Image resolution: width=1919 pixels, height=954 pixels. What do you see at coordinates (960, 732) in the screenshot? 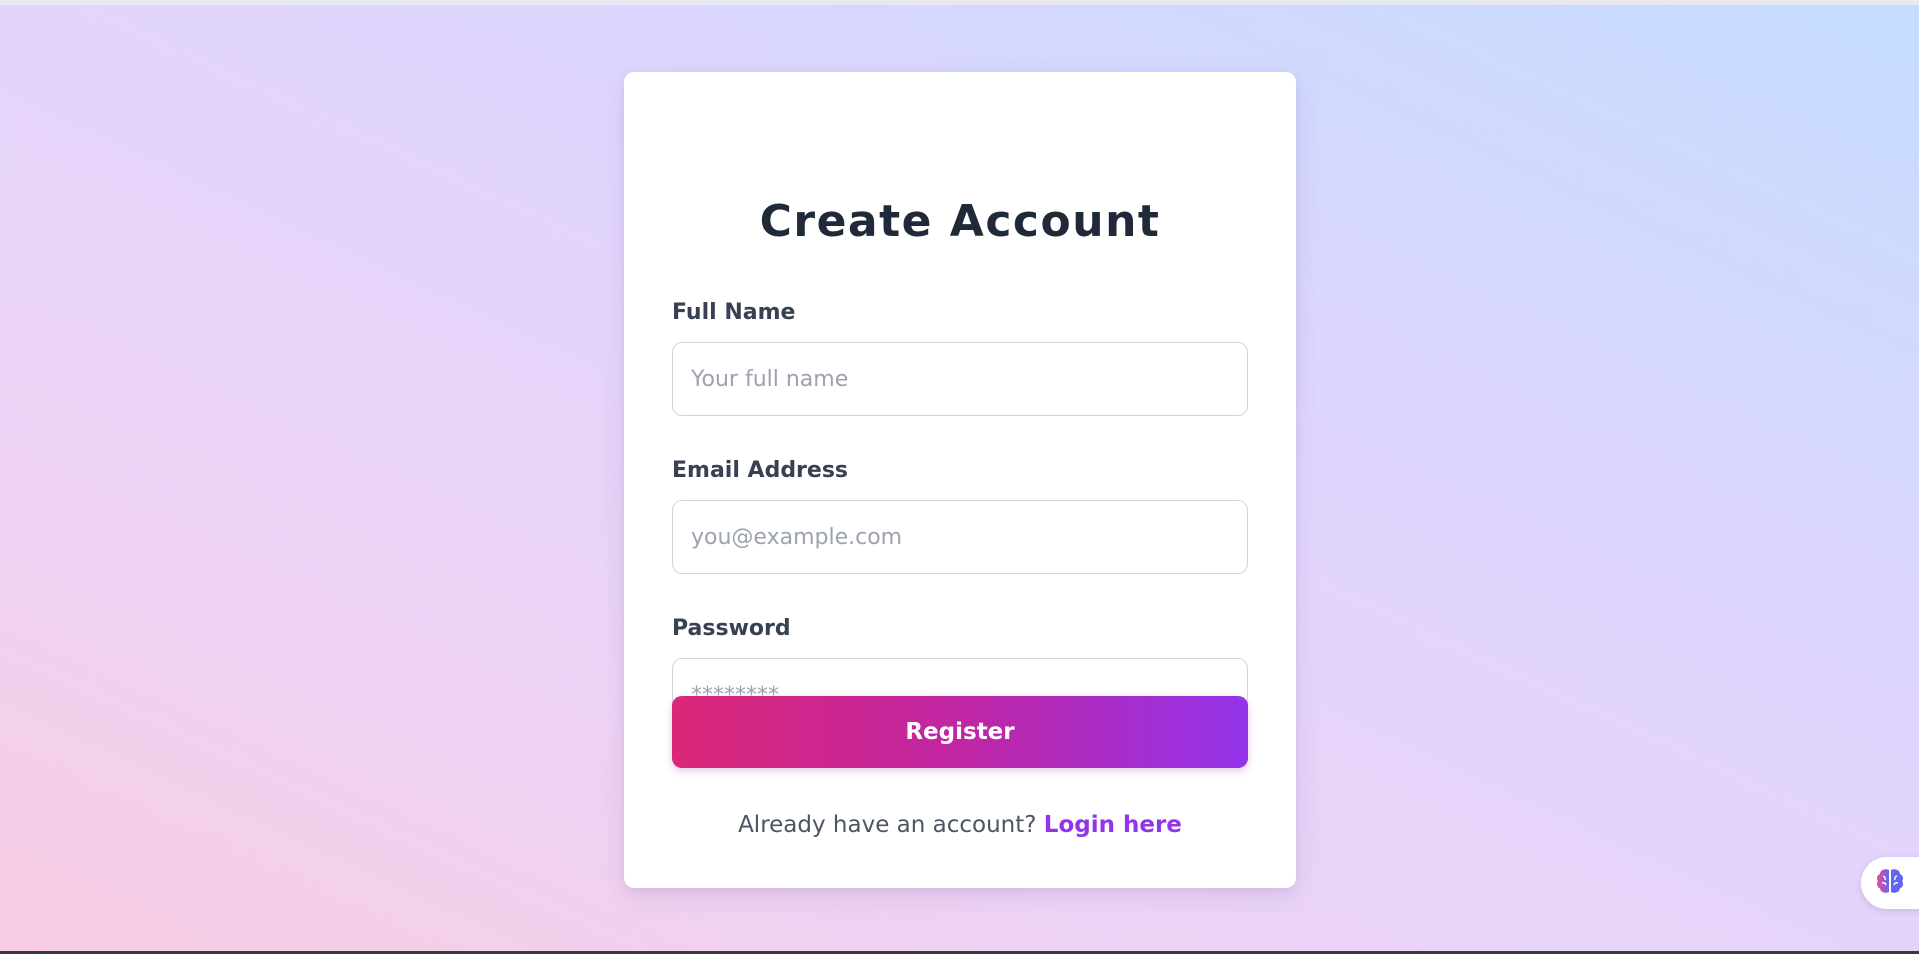
I see `register-button: Register` at bounding box center [960, 732].